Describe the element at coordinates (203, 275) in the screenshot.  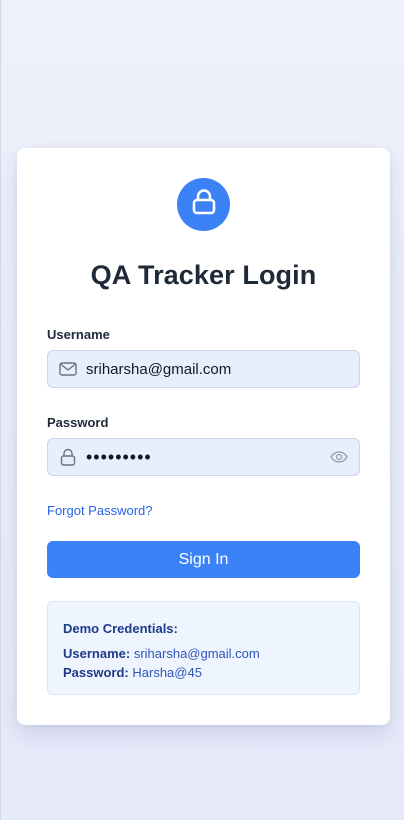
I see `page-title: QA Tracker Login` at that location.